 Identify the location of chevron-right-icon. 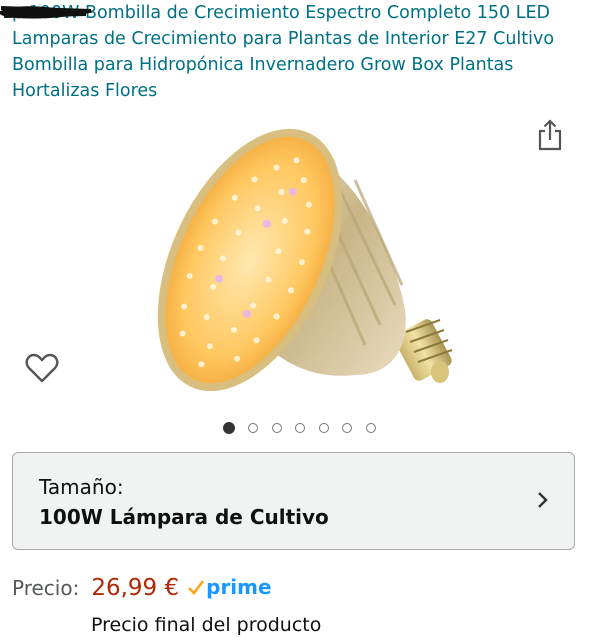
(543, 500).